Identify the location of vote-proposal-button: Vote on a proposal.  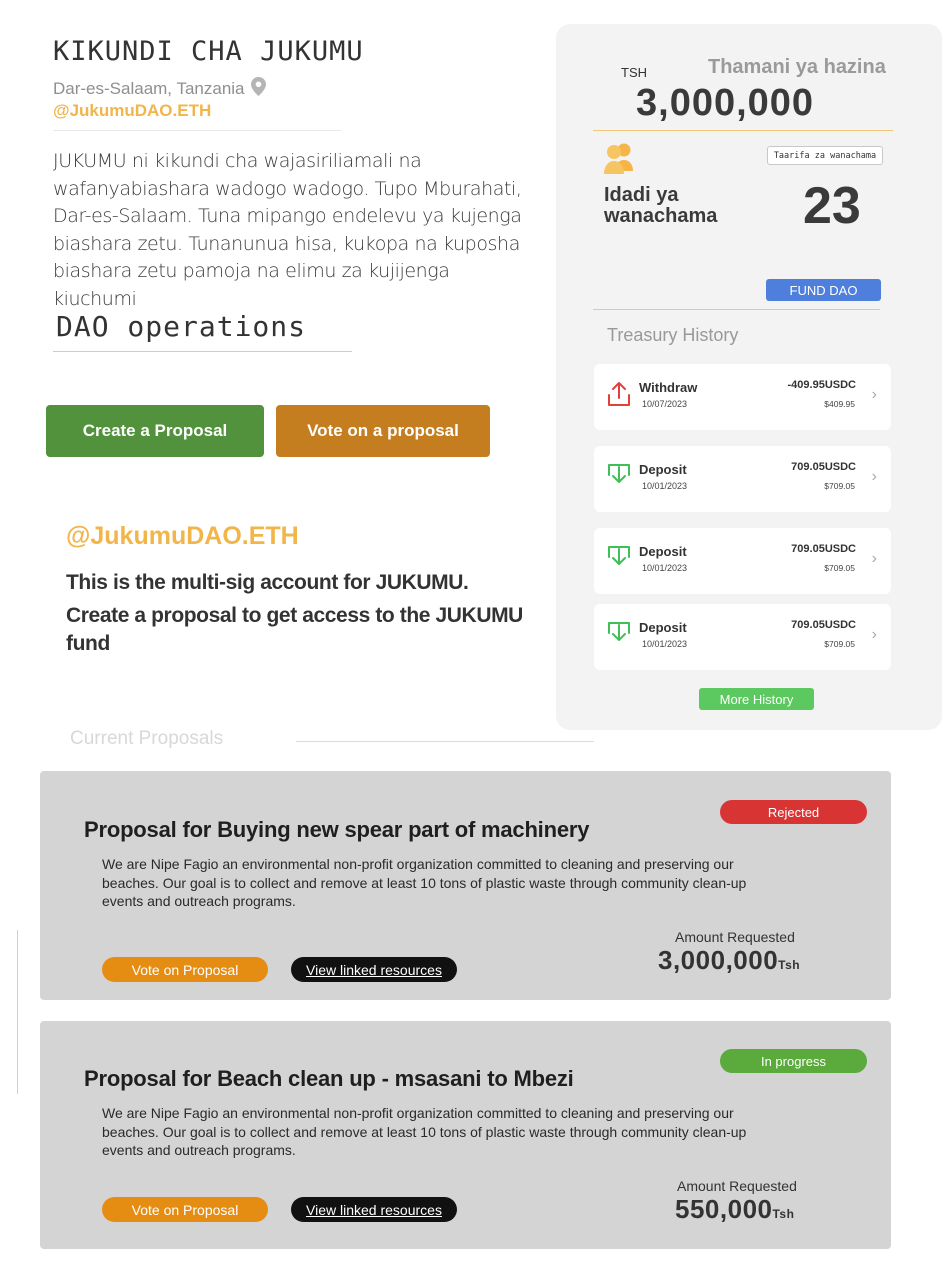
(383, 431).